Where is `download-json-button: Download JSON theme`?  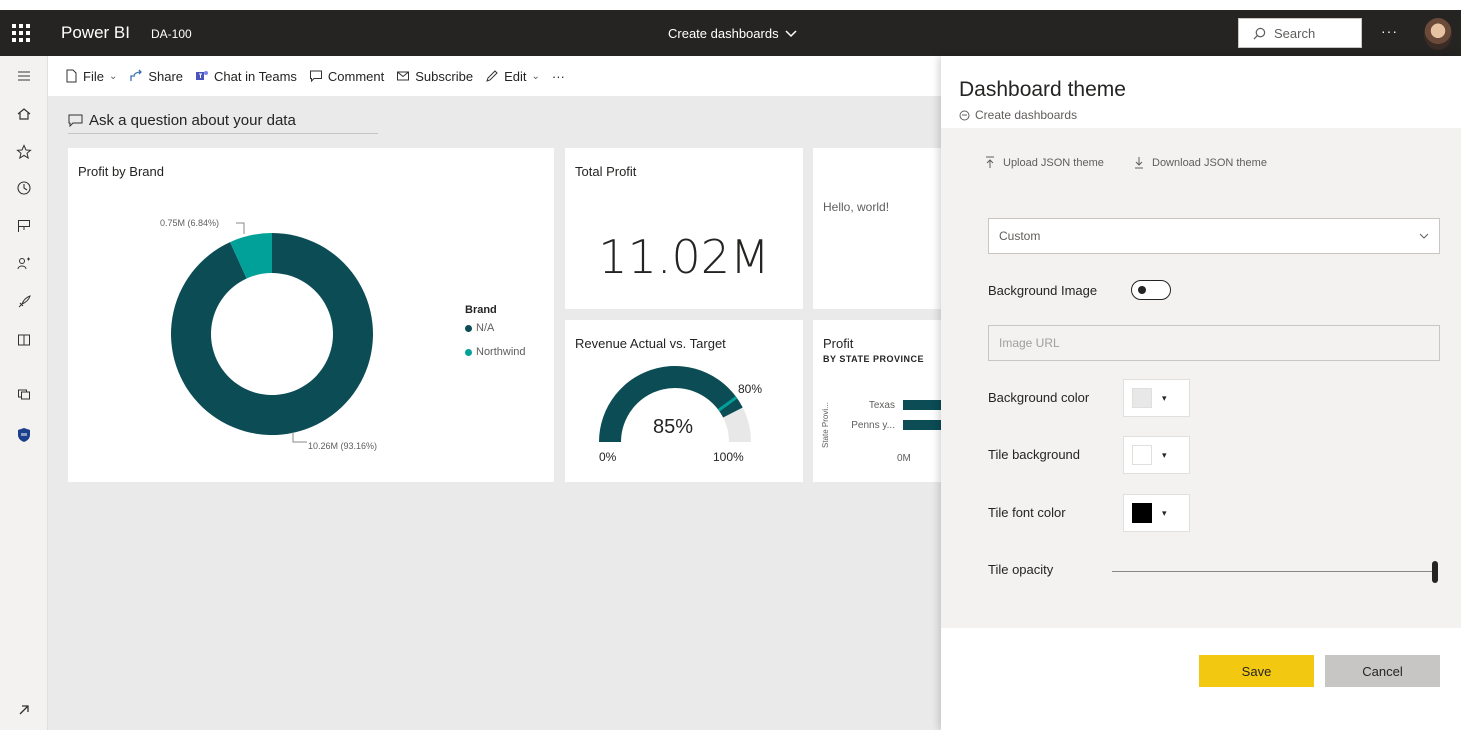 download-json-button: Download JSON theme is located at coordinates (1200, 162).